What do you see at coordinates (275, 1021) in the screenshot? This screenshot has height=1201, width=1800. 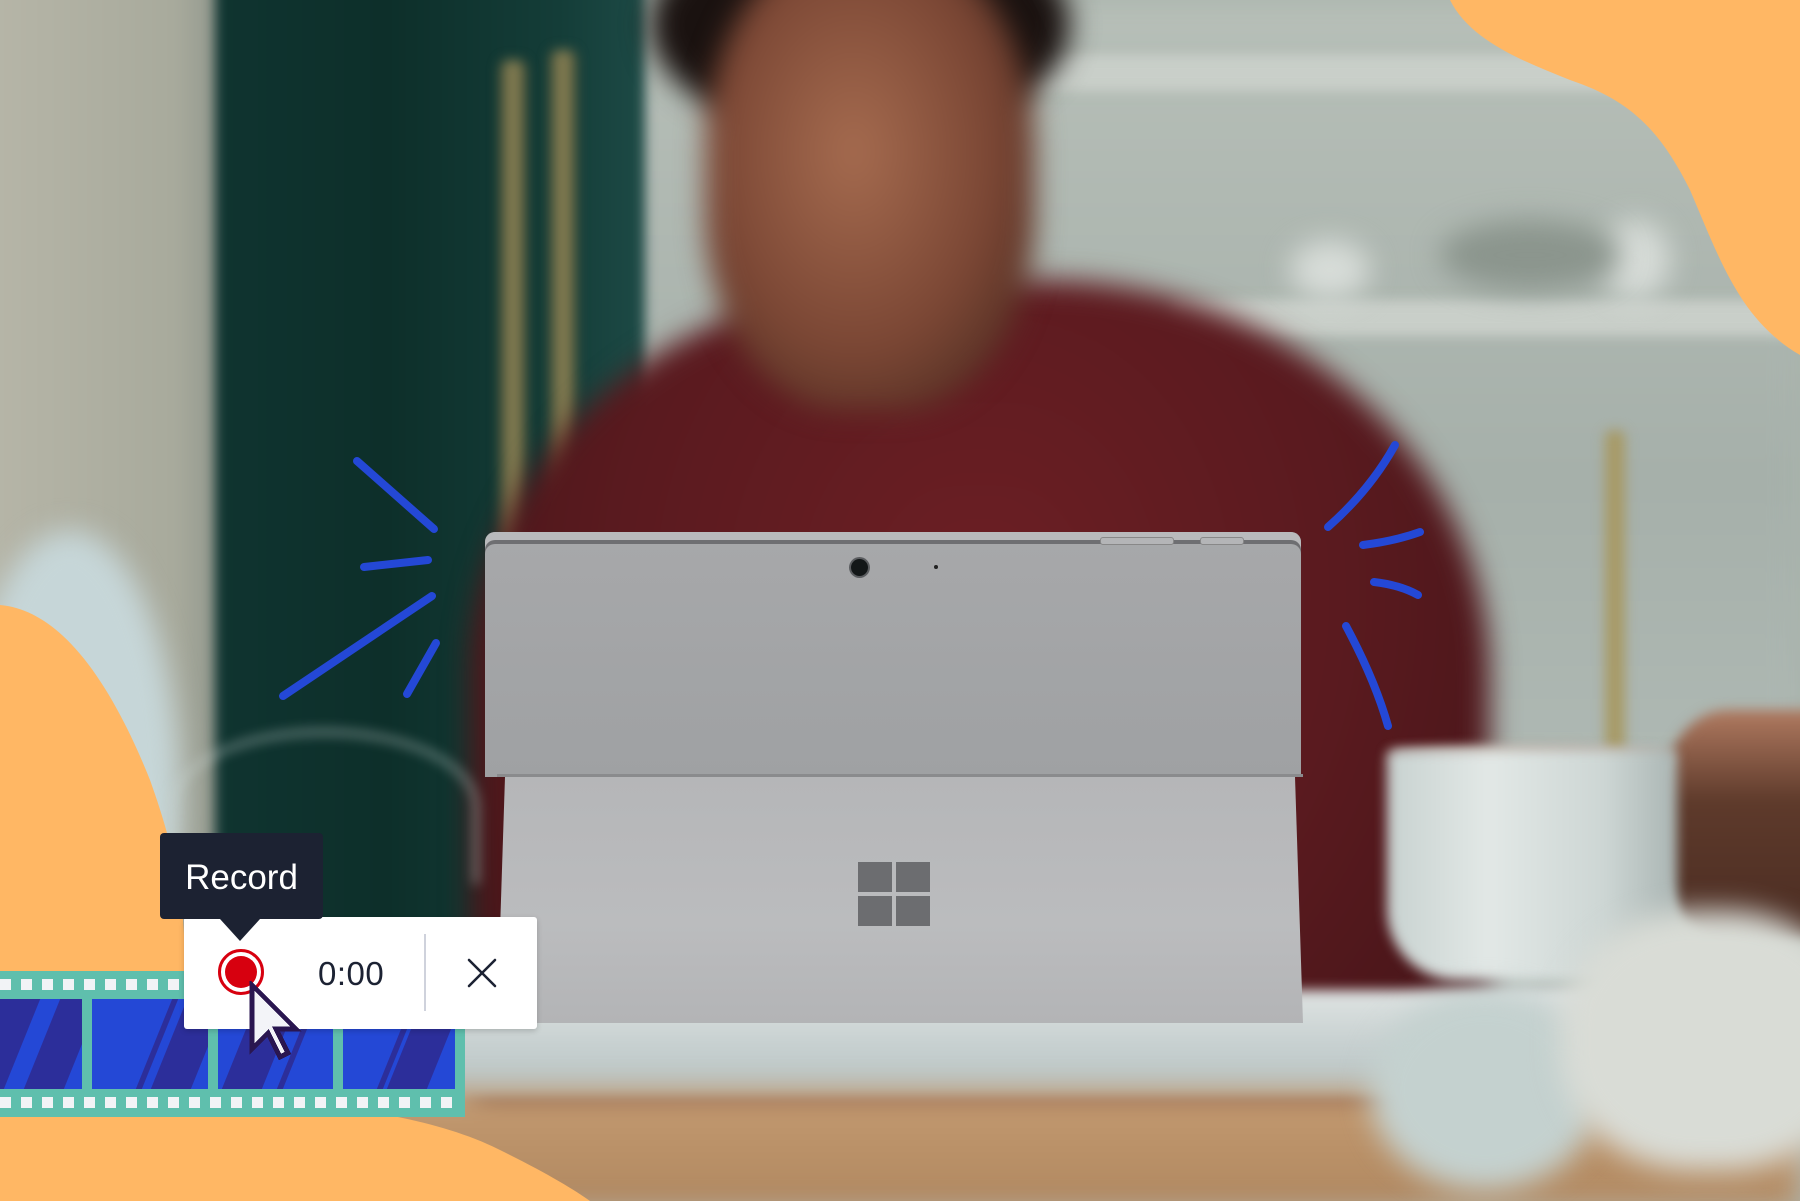 I see `arrow-cursor-icon` at bounding box center [275, 1021].